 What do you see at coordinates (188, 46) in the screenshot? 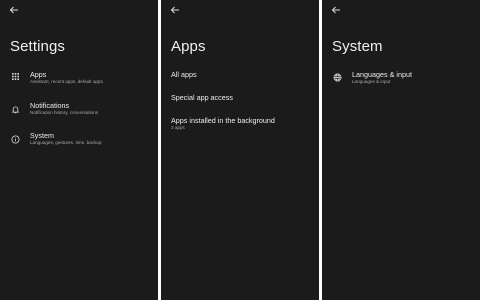
I see `page-title: Apps` at bounding box center [188, 46].